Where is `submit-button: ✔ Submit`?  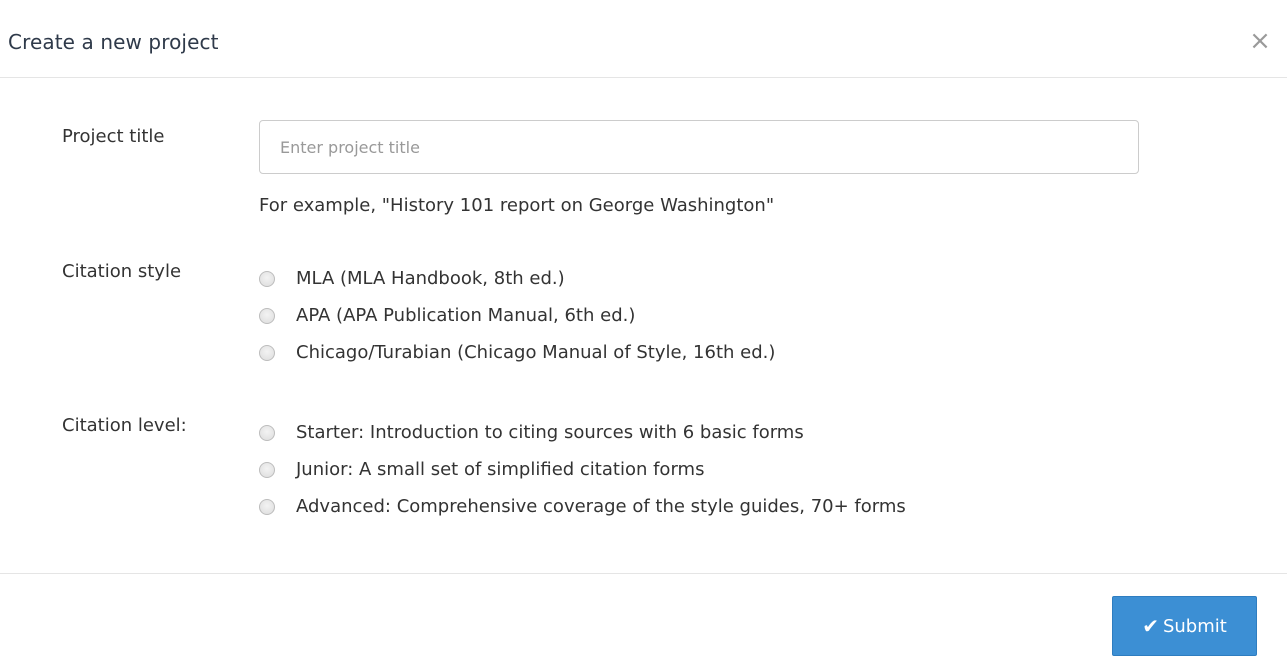
submit-button: ✔ Submit is located at coordinates (1184, 626).